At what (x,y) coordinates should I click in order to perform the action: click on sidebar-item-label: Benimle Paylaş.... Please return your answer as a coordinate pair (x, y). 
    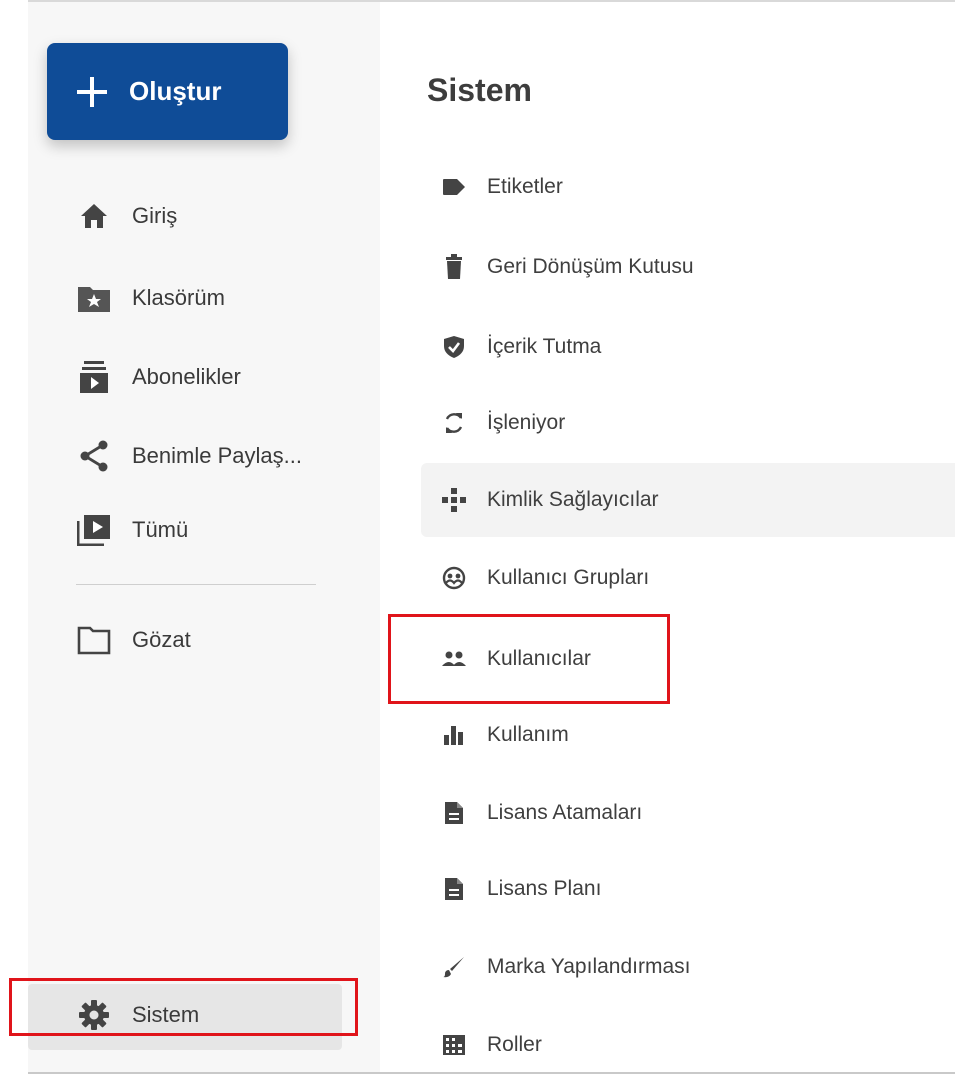
    Looking at the image, I should click on (217, 455).